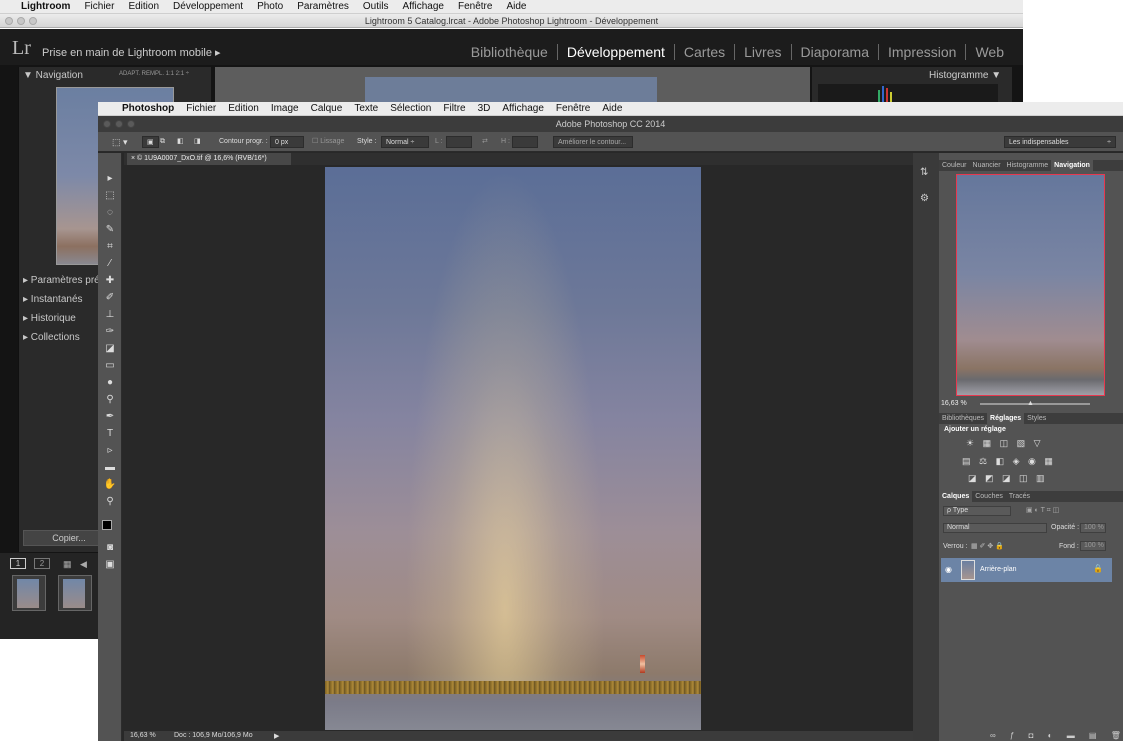  What do you see at coordinates (956, 496) in the screenshot?
I see `tab-calques: Calques` at bounding box center [956, 496].